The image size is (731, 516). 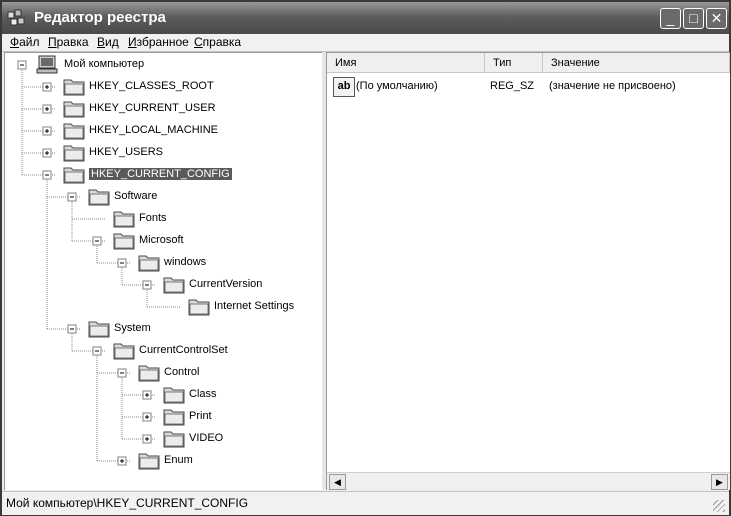 What do you see at coordinates (365, 43) in the screenshot?
I see `menu-bar: Файл Правка Вид Избранное Справка` at bounding box center [365, 43].